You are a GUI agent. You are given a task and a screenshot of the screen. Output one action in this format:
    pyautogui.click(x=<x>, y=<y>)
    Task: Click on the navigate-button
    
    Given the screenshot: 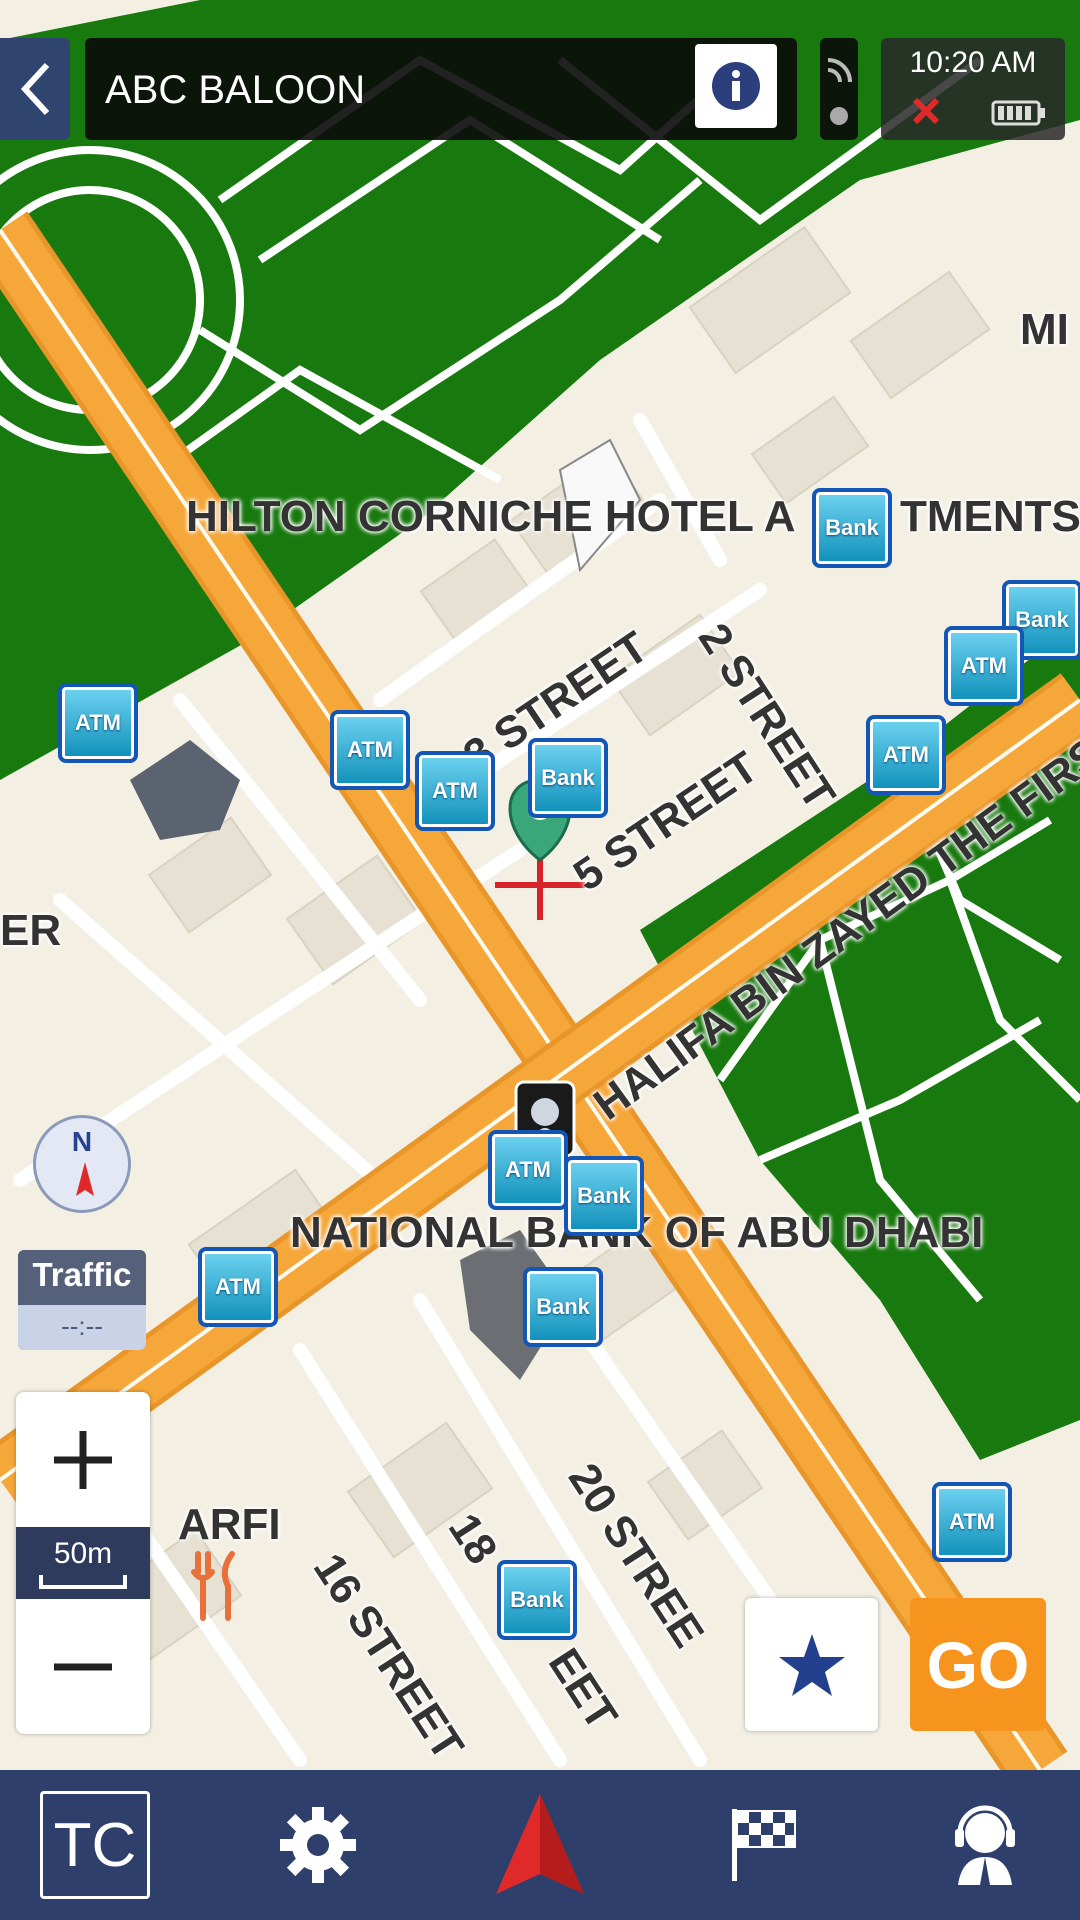 What is the action you would take?
    pyautogui.click(x=540, y=1845)
    